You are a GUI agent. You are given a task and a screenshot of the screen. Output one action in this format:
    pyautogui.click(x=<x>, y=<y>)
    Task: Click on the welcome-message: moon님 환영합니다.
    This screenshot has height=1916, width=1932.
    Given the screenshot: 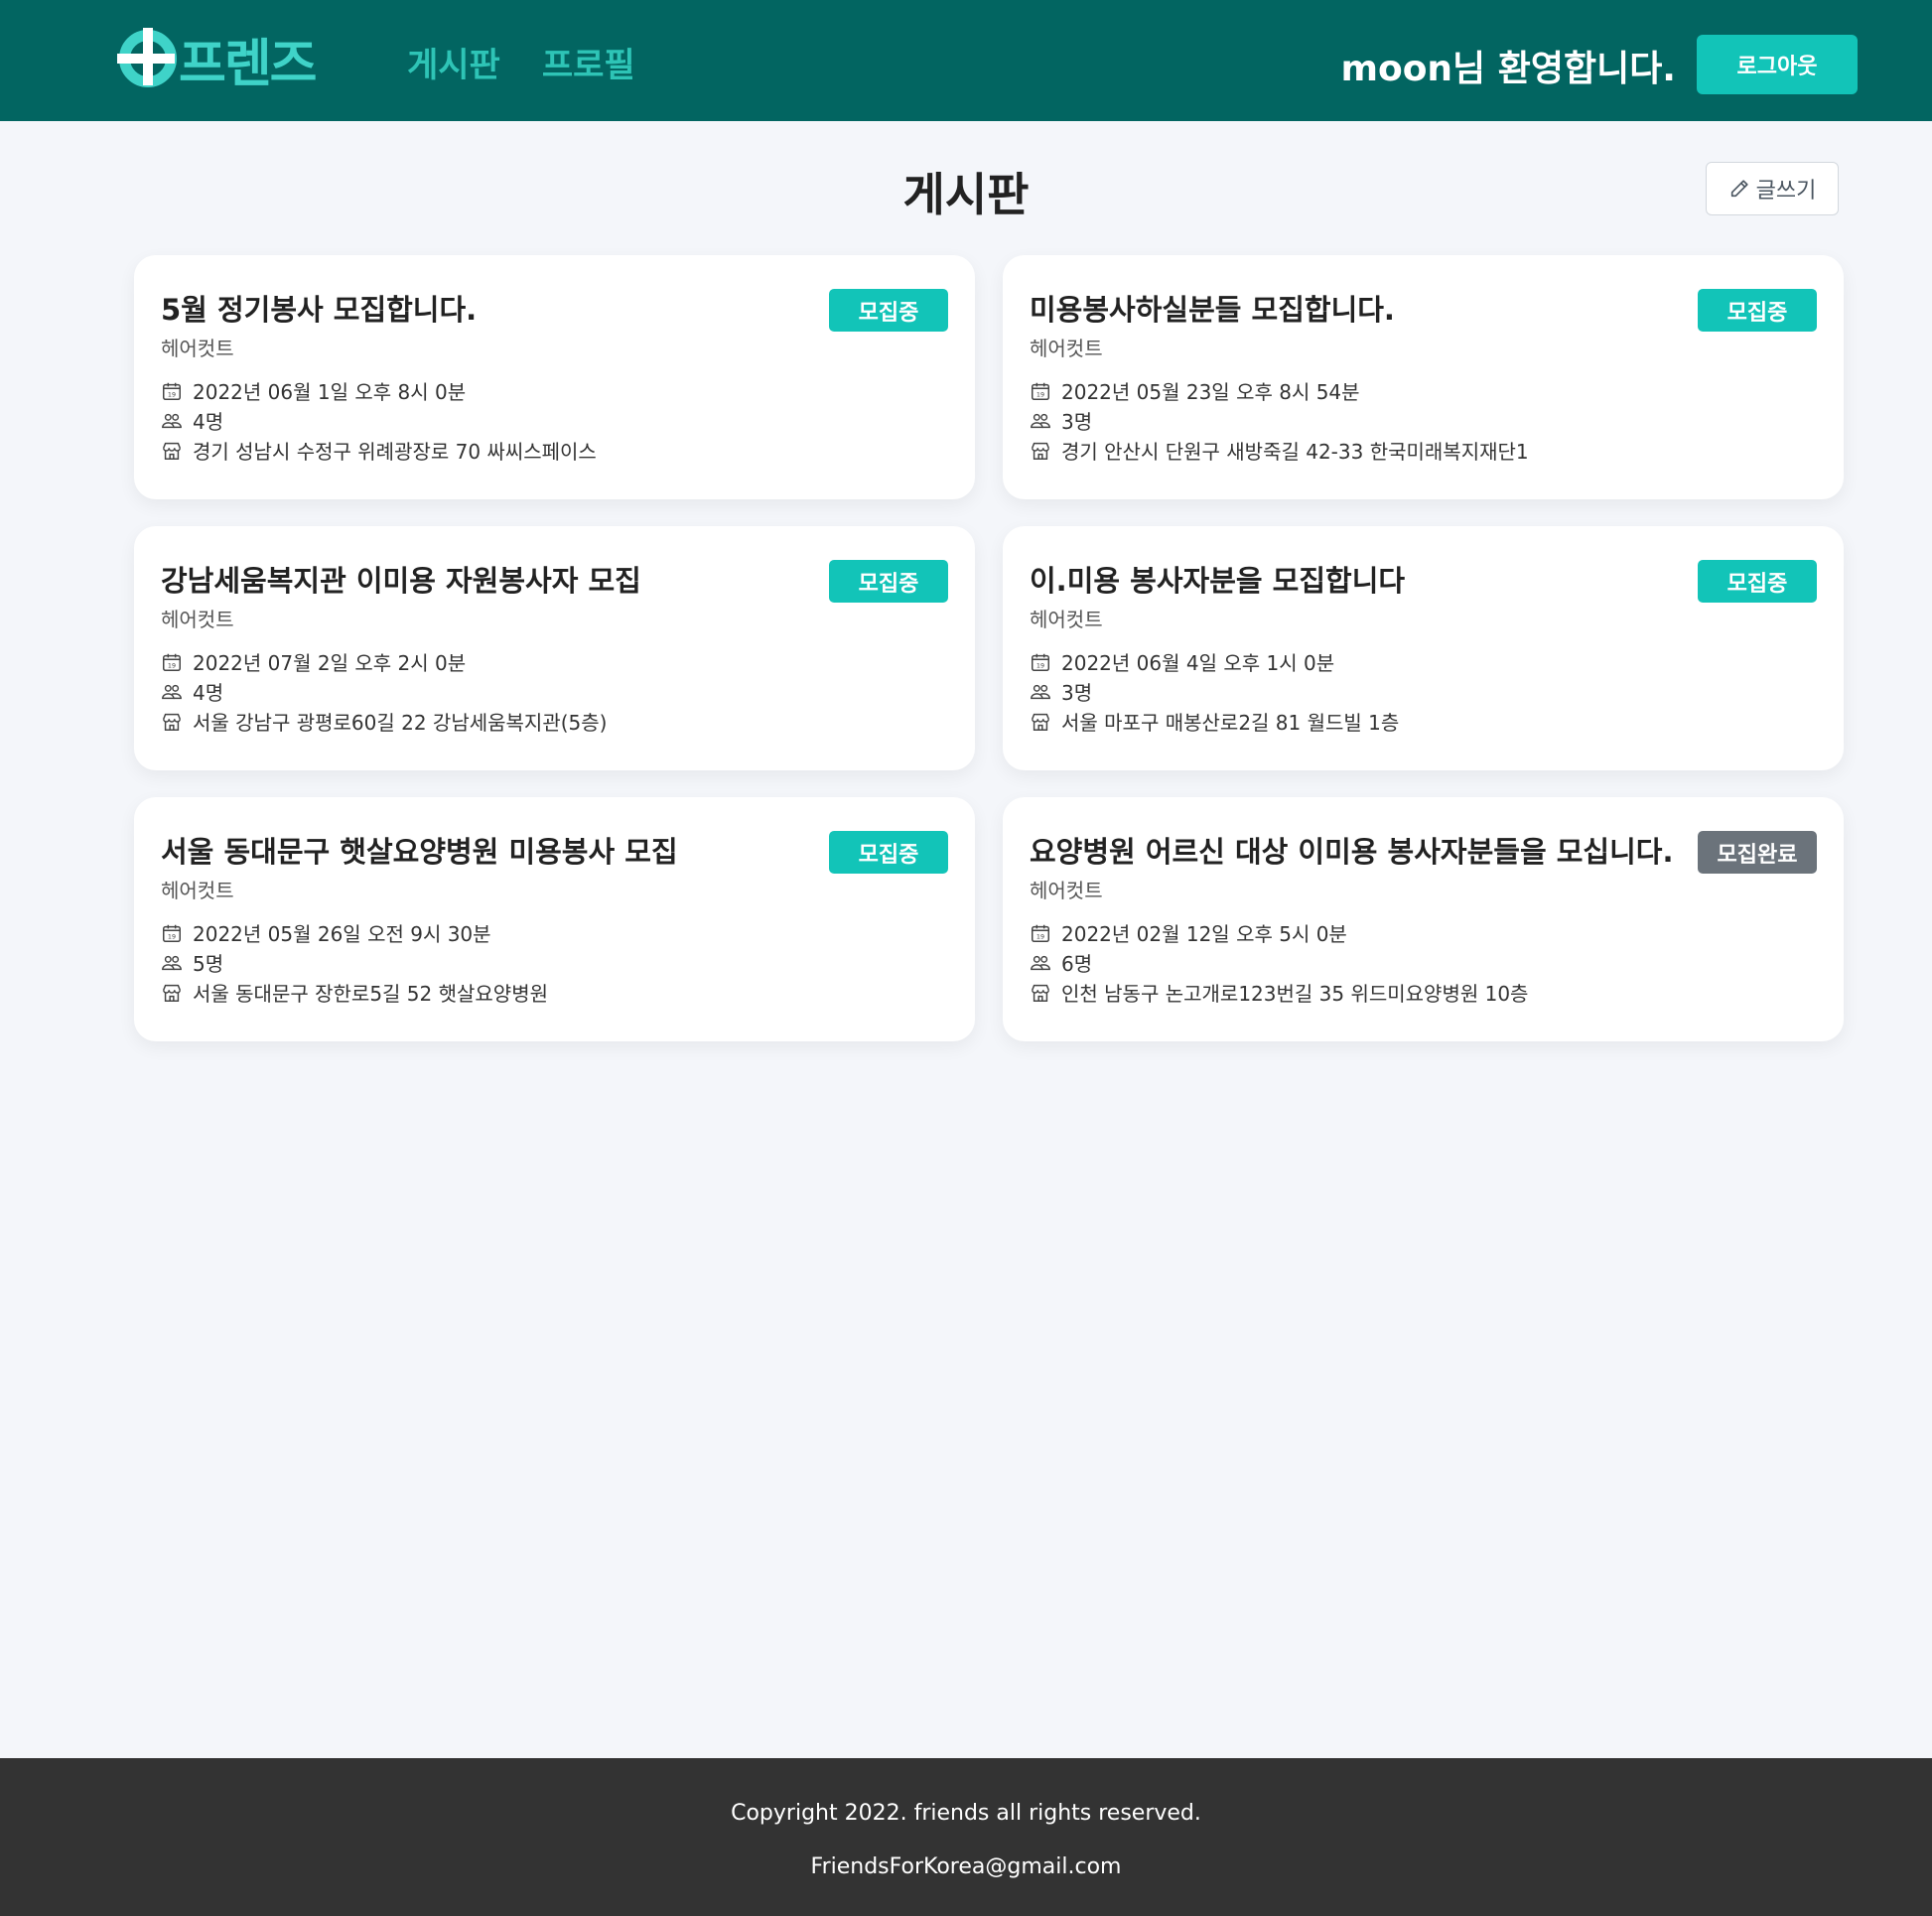 What is the action you would take?
    pyautogui.click(x=1508, y=69)
    